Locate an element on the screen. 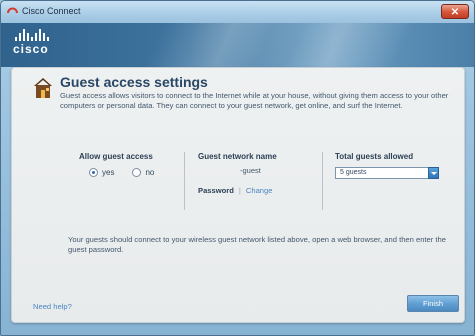  guest-network-column: Guest network name is located at coordinates (237, 156).